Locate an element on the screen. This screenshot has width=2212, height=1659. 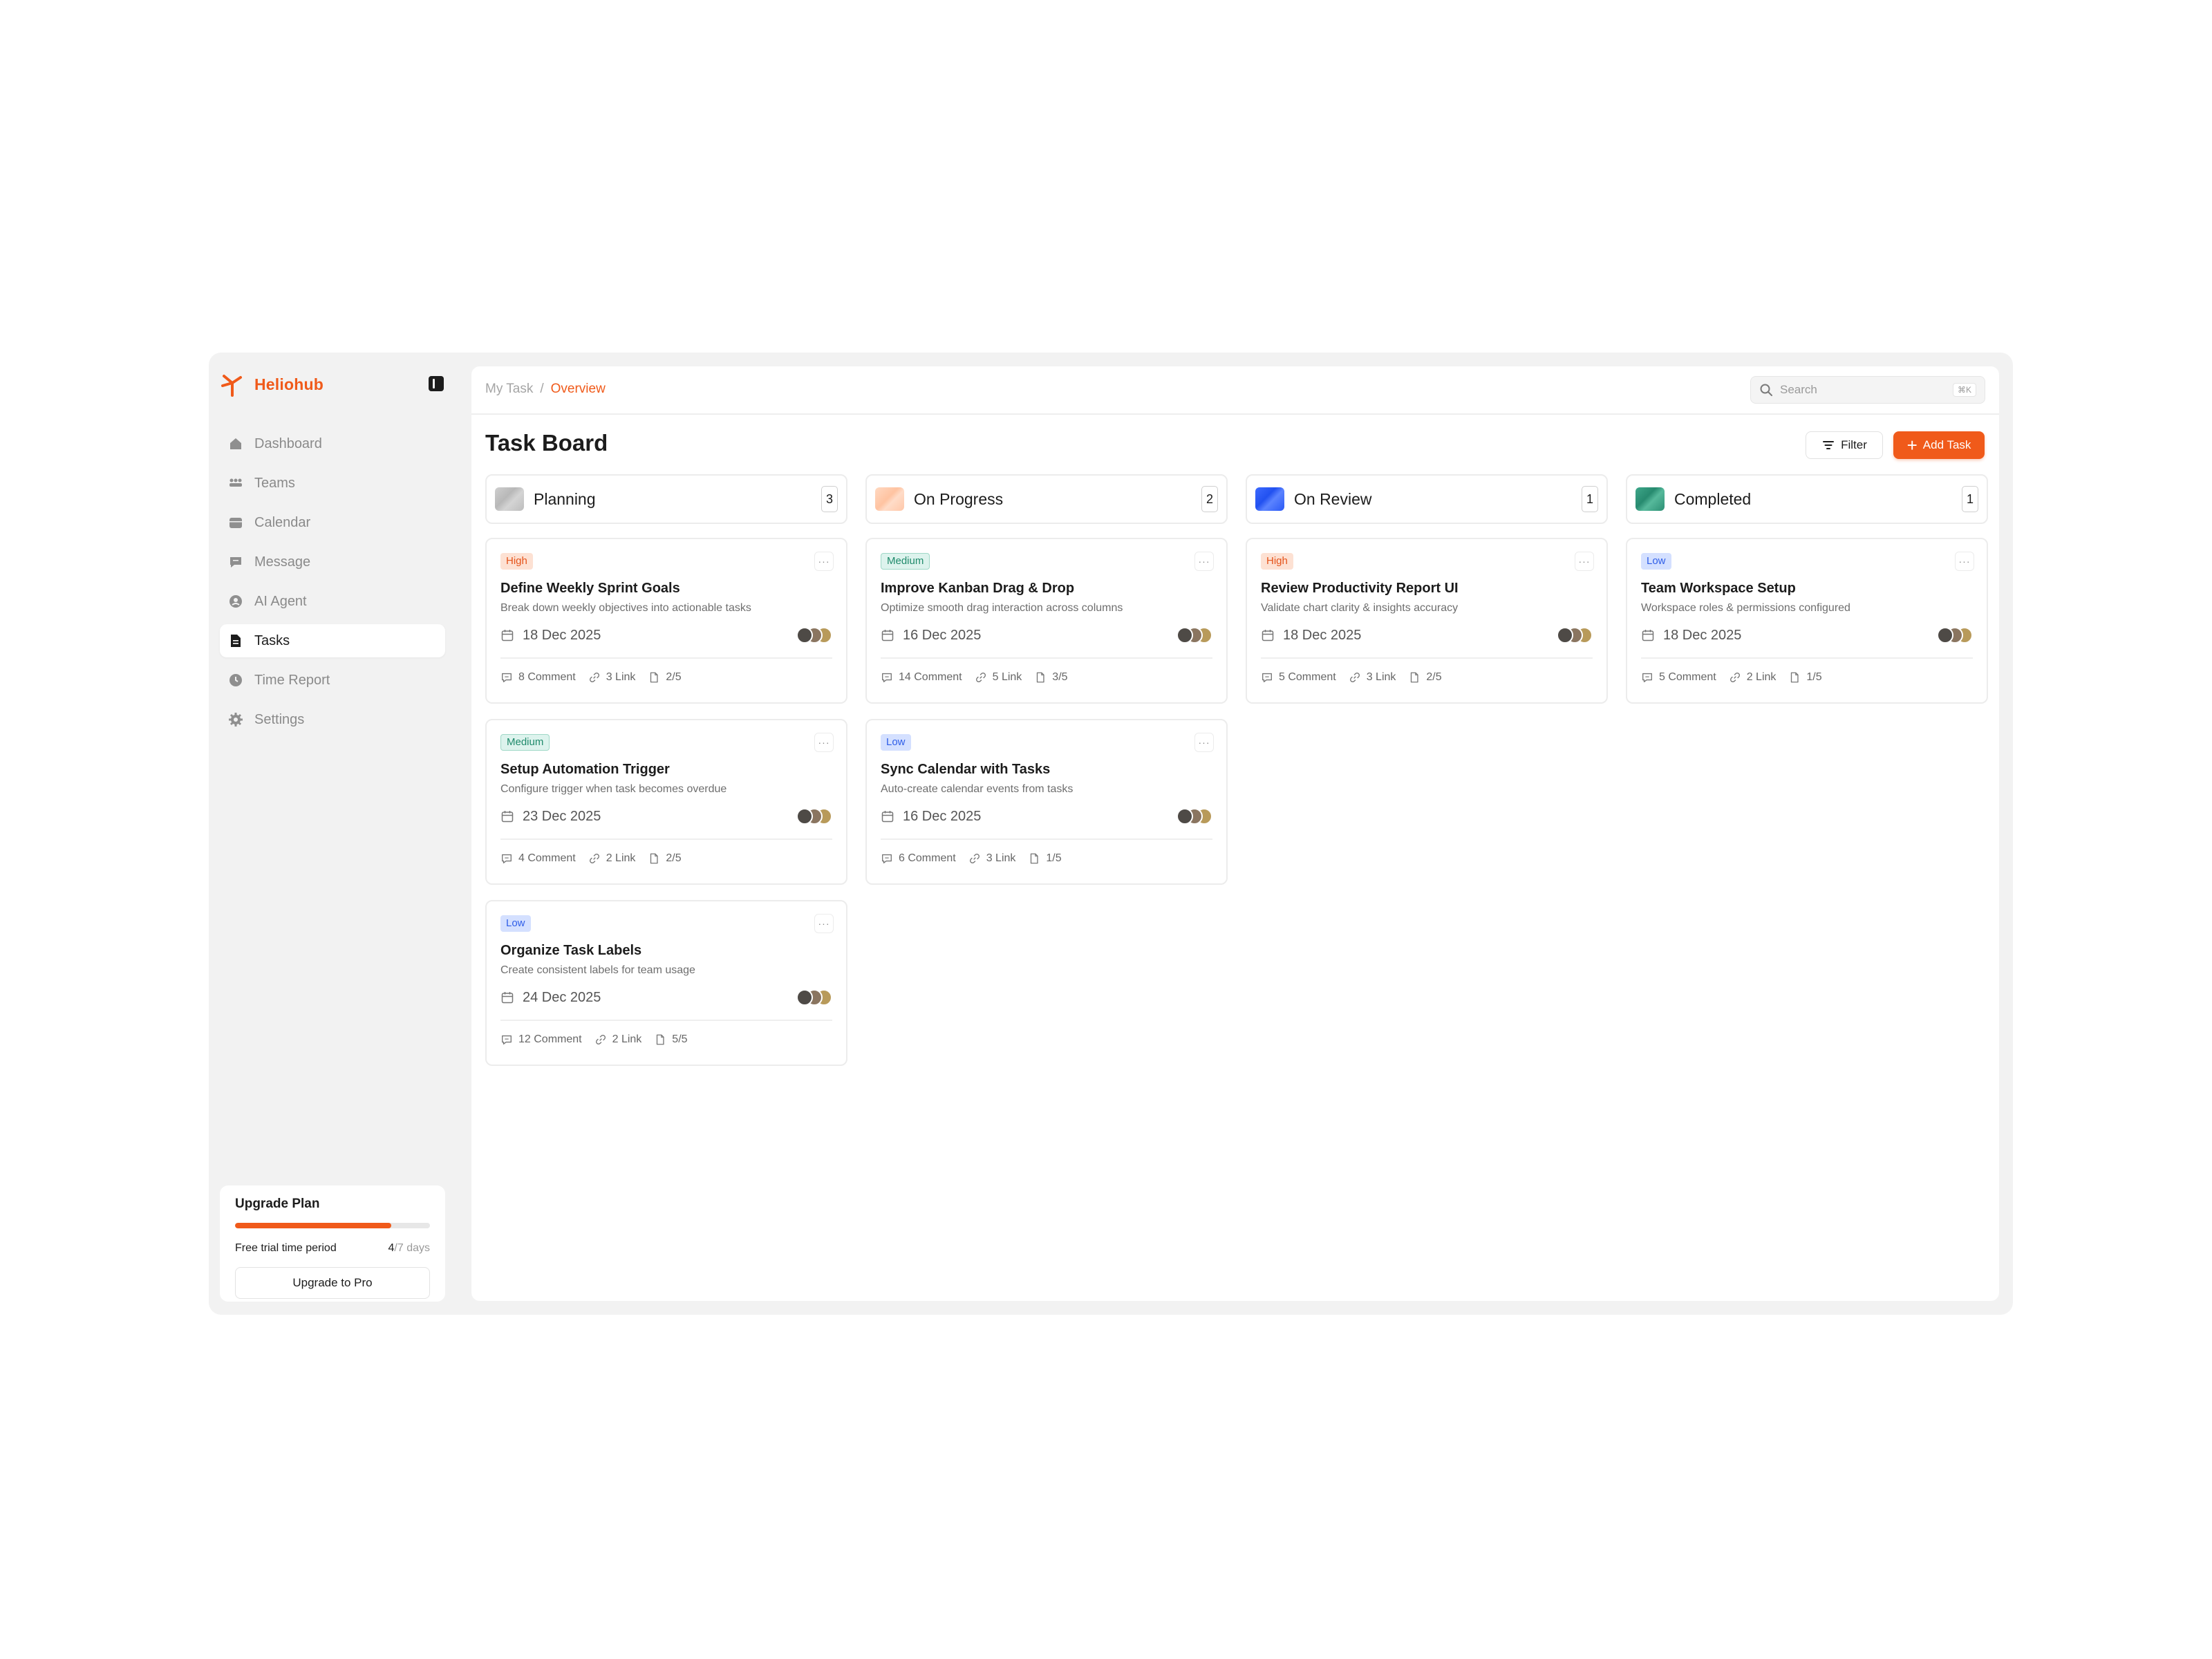
comment-count: 6 Comment is located at coordinates (918, 859).